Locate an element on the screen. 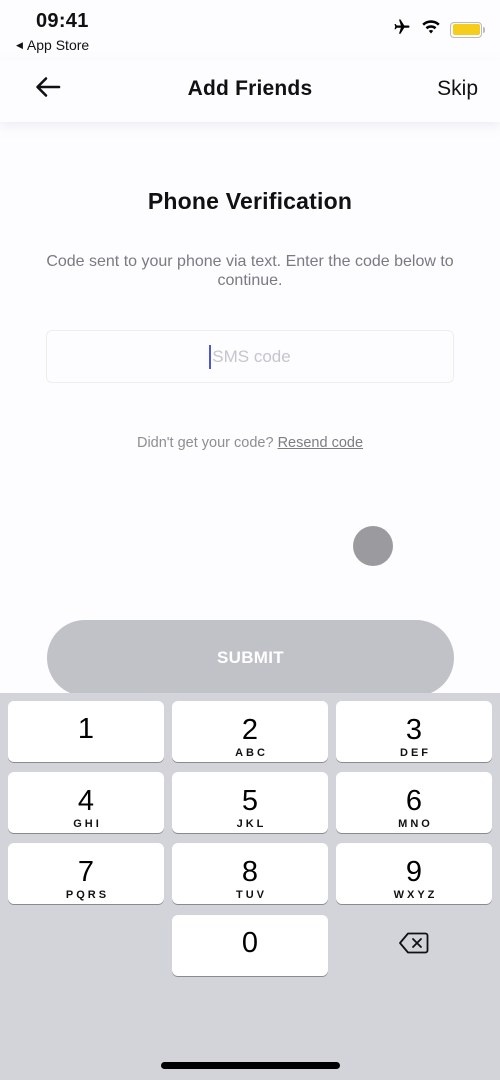  key-letters: TUV is located at coordinates (251, 895).